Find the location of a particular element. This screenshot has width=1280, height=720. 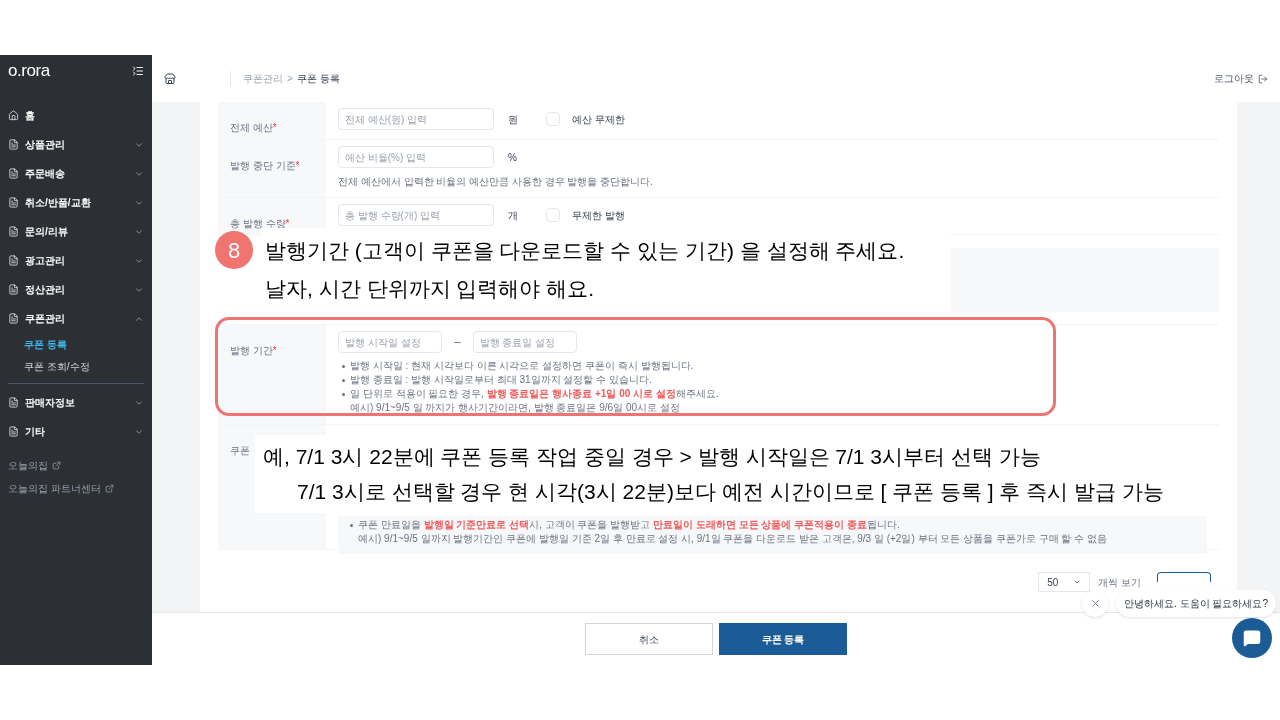

note-text: 예시) 9/1~9/5 일까지 발행기간인 쿠폰에 발행일 기준 2일 후 만료로 설정 시, 9/1일 쿠폰을 다운로드 받은 고객은, 9/3 일 (+2일) 부터 모든 상품을 쿠폰가로 구매 할 수 없음 is located at coordinates (732, 539).